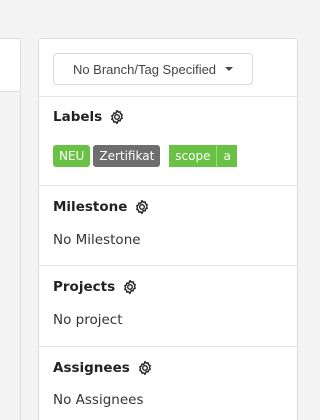  Describe the element at coordinates (127, 156) in the screenshot. I see `label-zertifikat: Zertifikat` at that location.